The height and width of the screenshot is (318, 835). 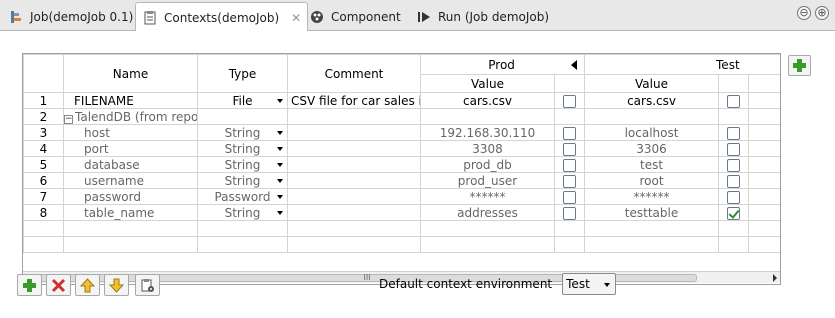 I want to click on prod-value-cell: 192.168.30.110, so click(x=487, y=132).